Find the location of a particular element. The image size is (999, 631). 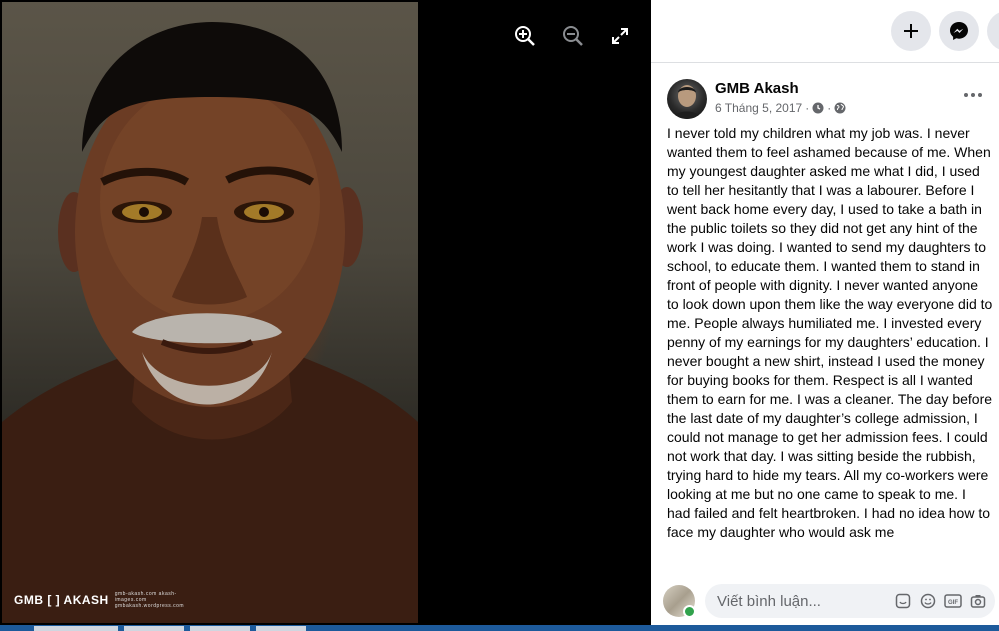

more-options-button is located at coordinates (973, 95).